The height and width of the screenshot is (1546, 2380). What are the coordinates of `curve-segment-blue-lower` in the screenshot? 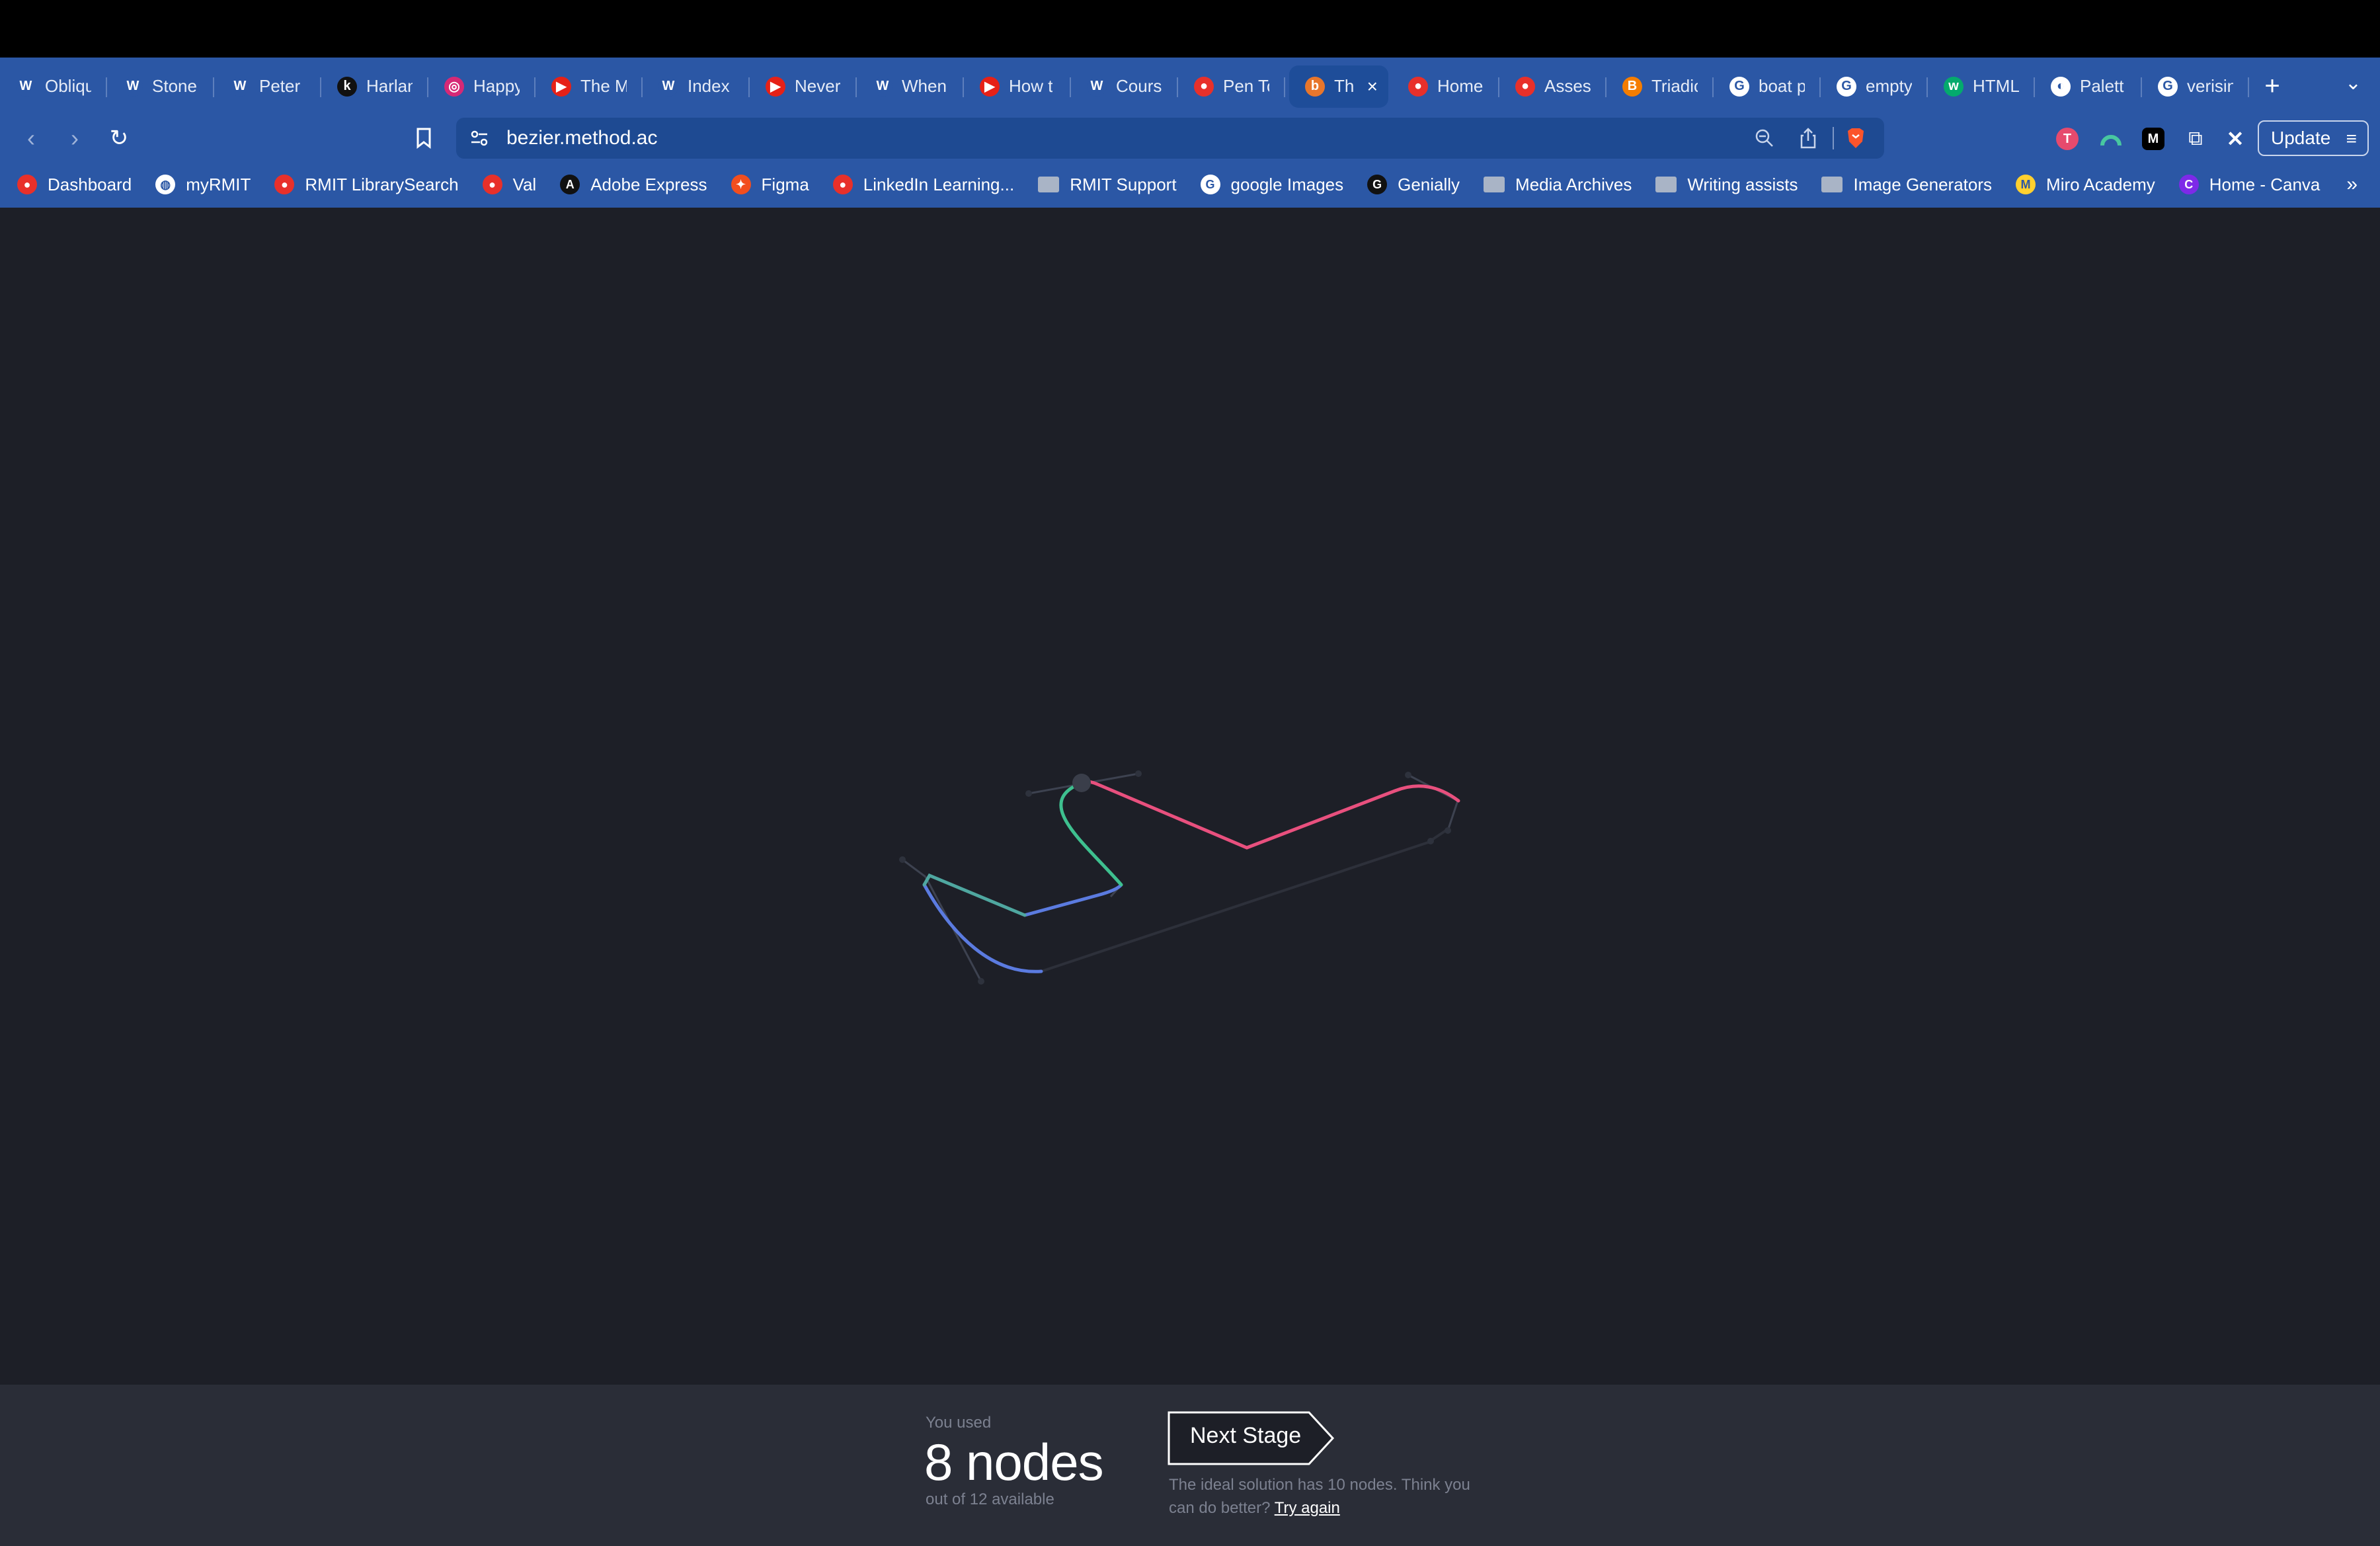 It's located at (1073, 900).